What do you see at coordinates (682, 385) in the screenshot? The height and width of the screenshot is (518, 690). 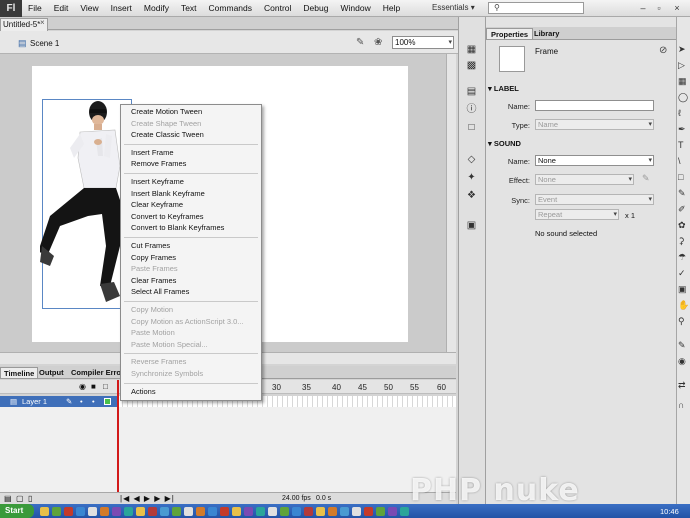 I see `swap-colors-icon: ⇄` at bounding box center [682, 385].